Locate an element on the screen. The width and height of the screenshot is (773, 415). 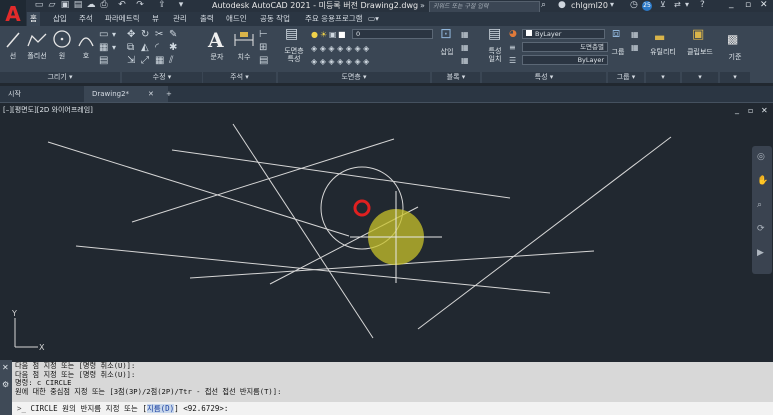
layer-properties-icon: ▤ is located at coordinates (291, 34).